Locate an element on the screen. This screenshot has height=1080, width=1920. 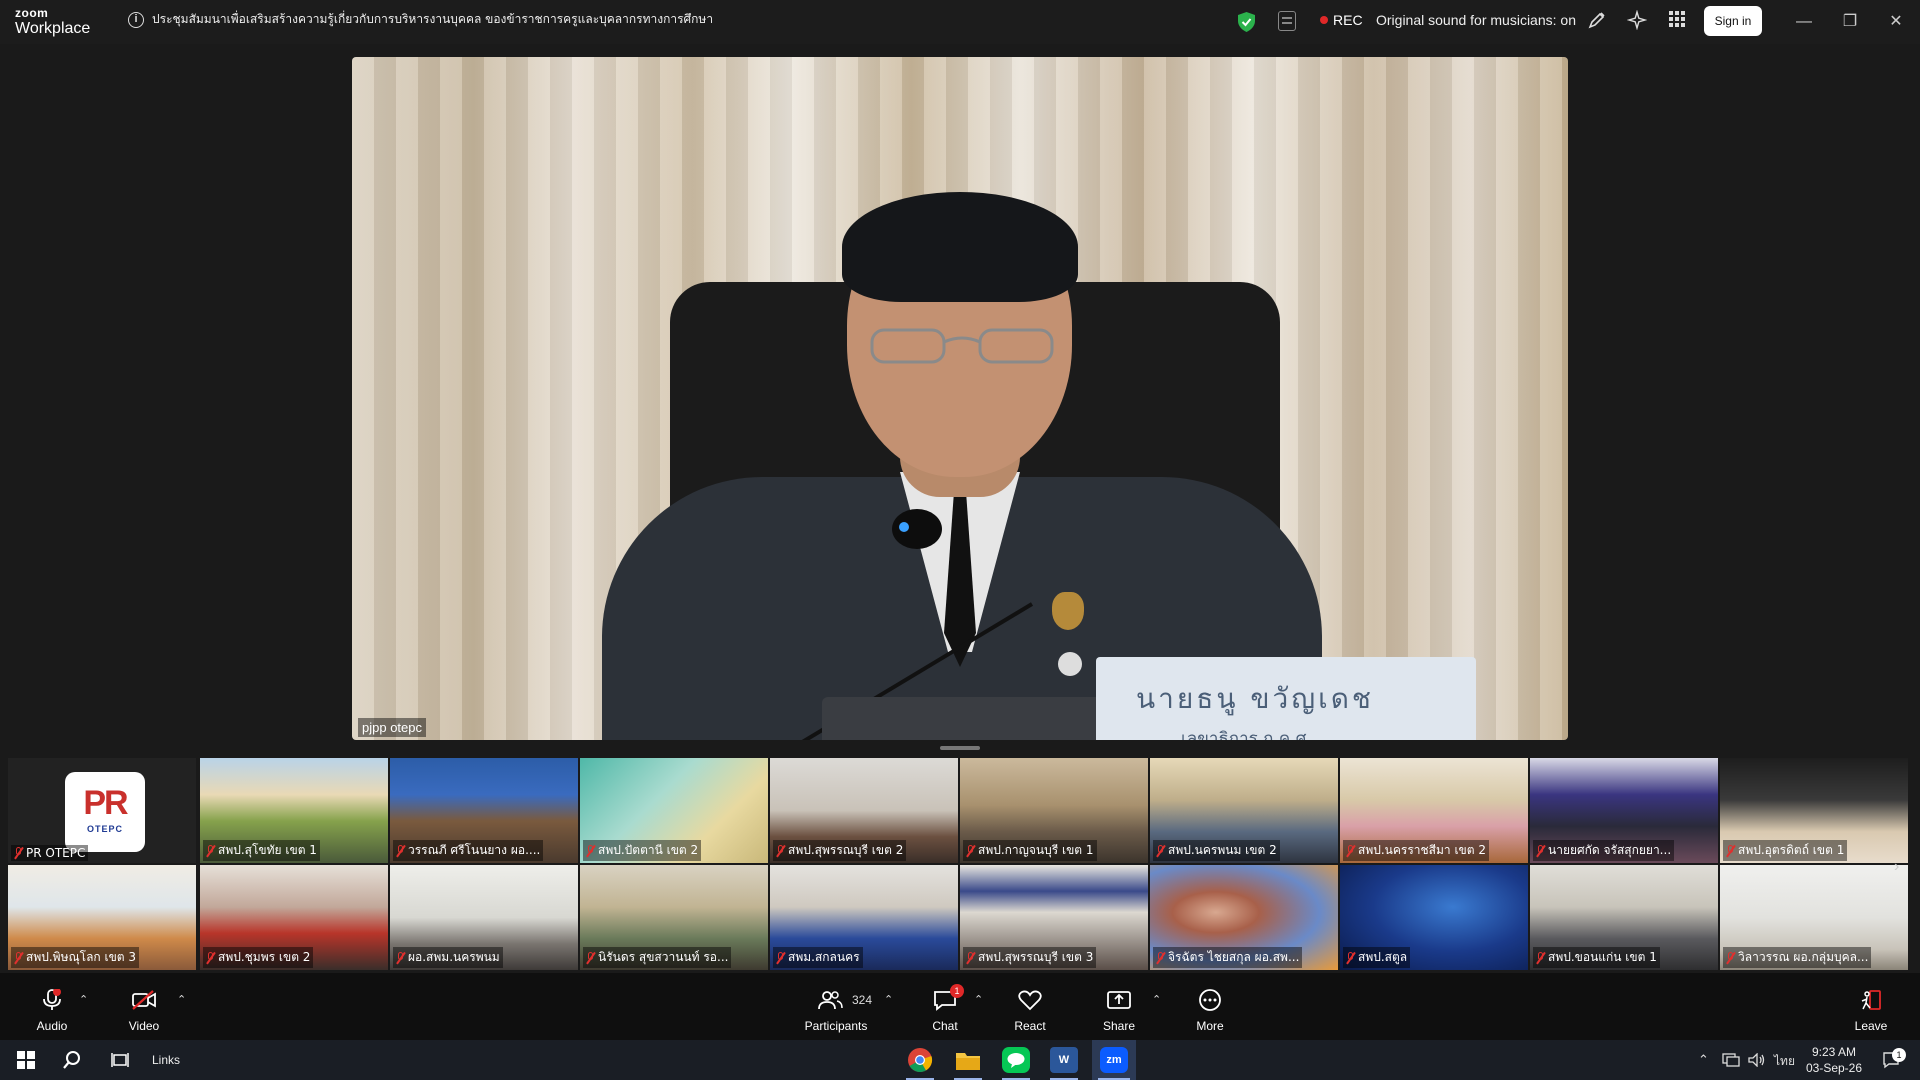
windows-logo-icon is located at coordinates (26, 1060).